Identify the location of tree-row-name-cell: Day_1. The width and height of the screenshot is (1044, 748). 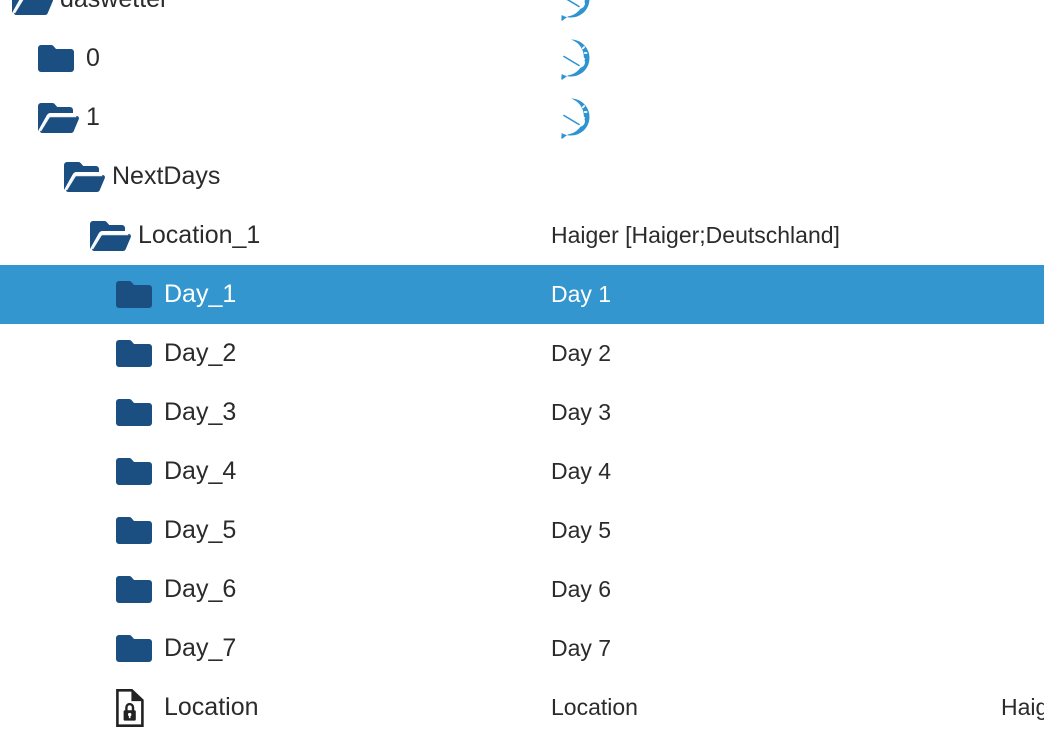
(275, 295).